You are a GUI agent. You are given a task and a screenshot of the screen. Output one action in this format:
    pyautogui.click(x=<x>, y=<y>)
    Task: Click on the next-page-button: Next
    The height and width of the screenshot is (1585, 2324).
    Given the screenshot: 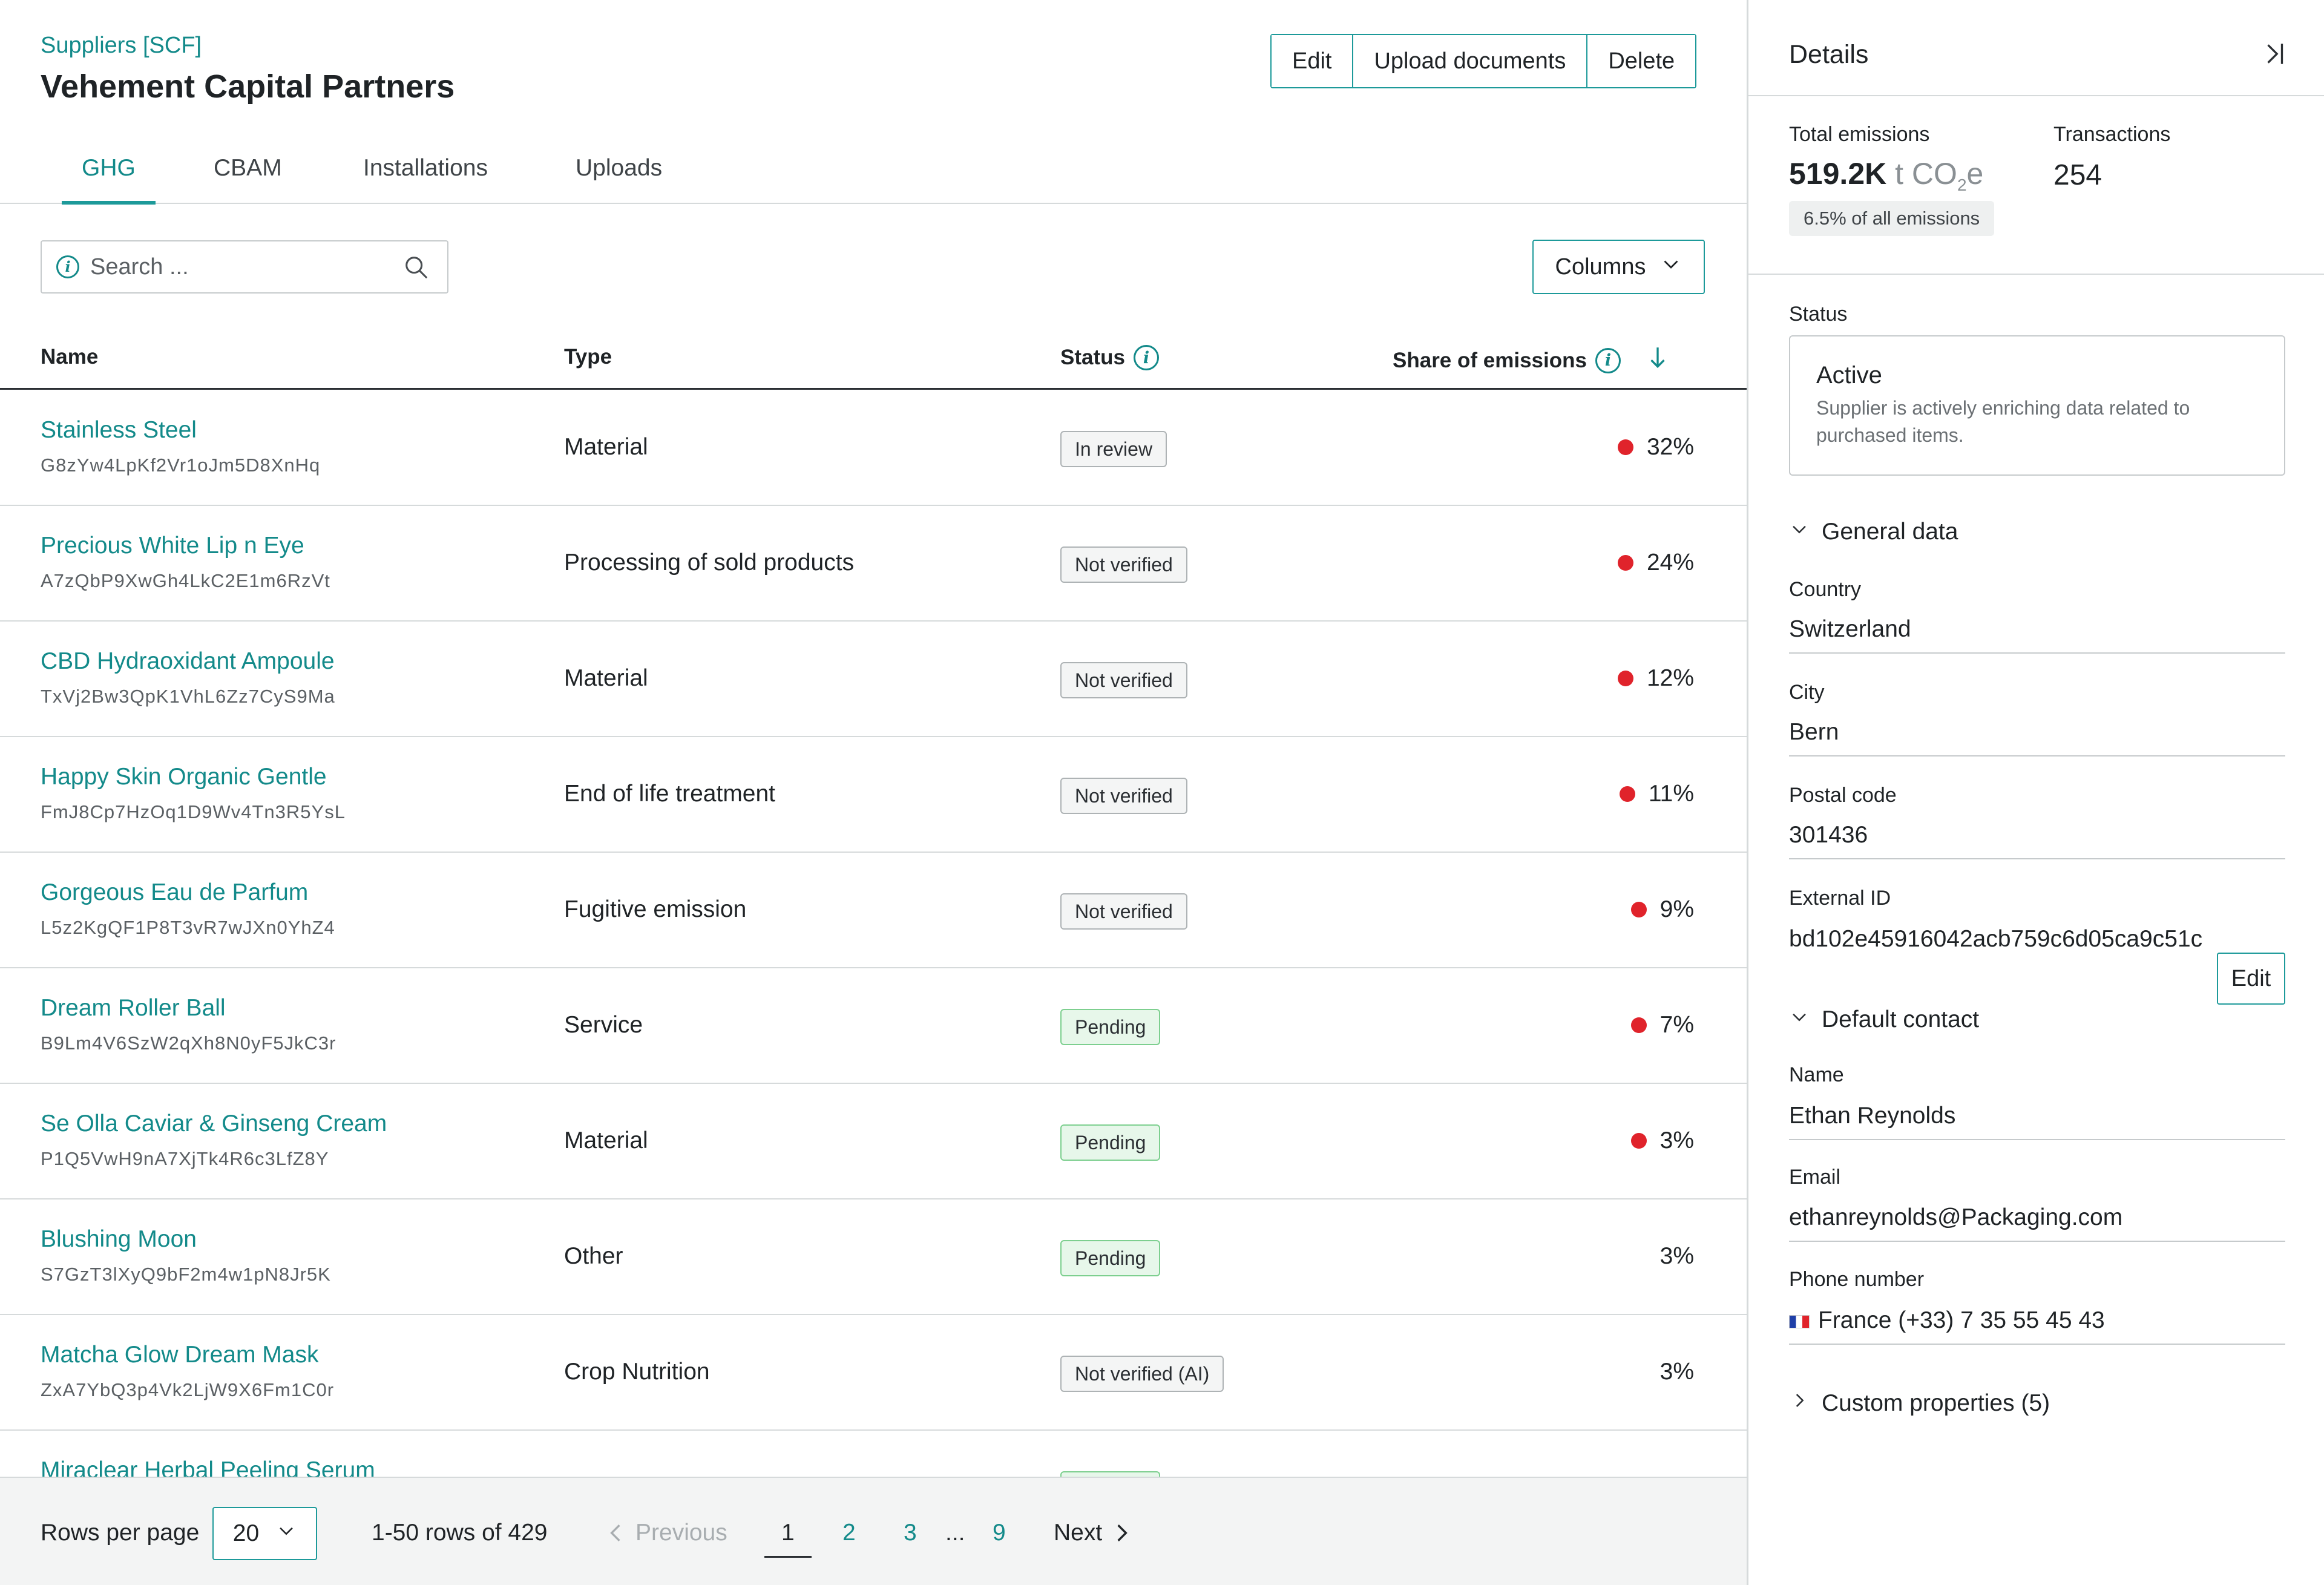 What is the action you would take?
    pyautogui.click(x=1092, y=1533)
    